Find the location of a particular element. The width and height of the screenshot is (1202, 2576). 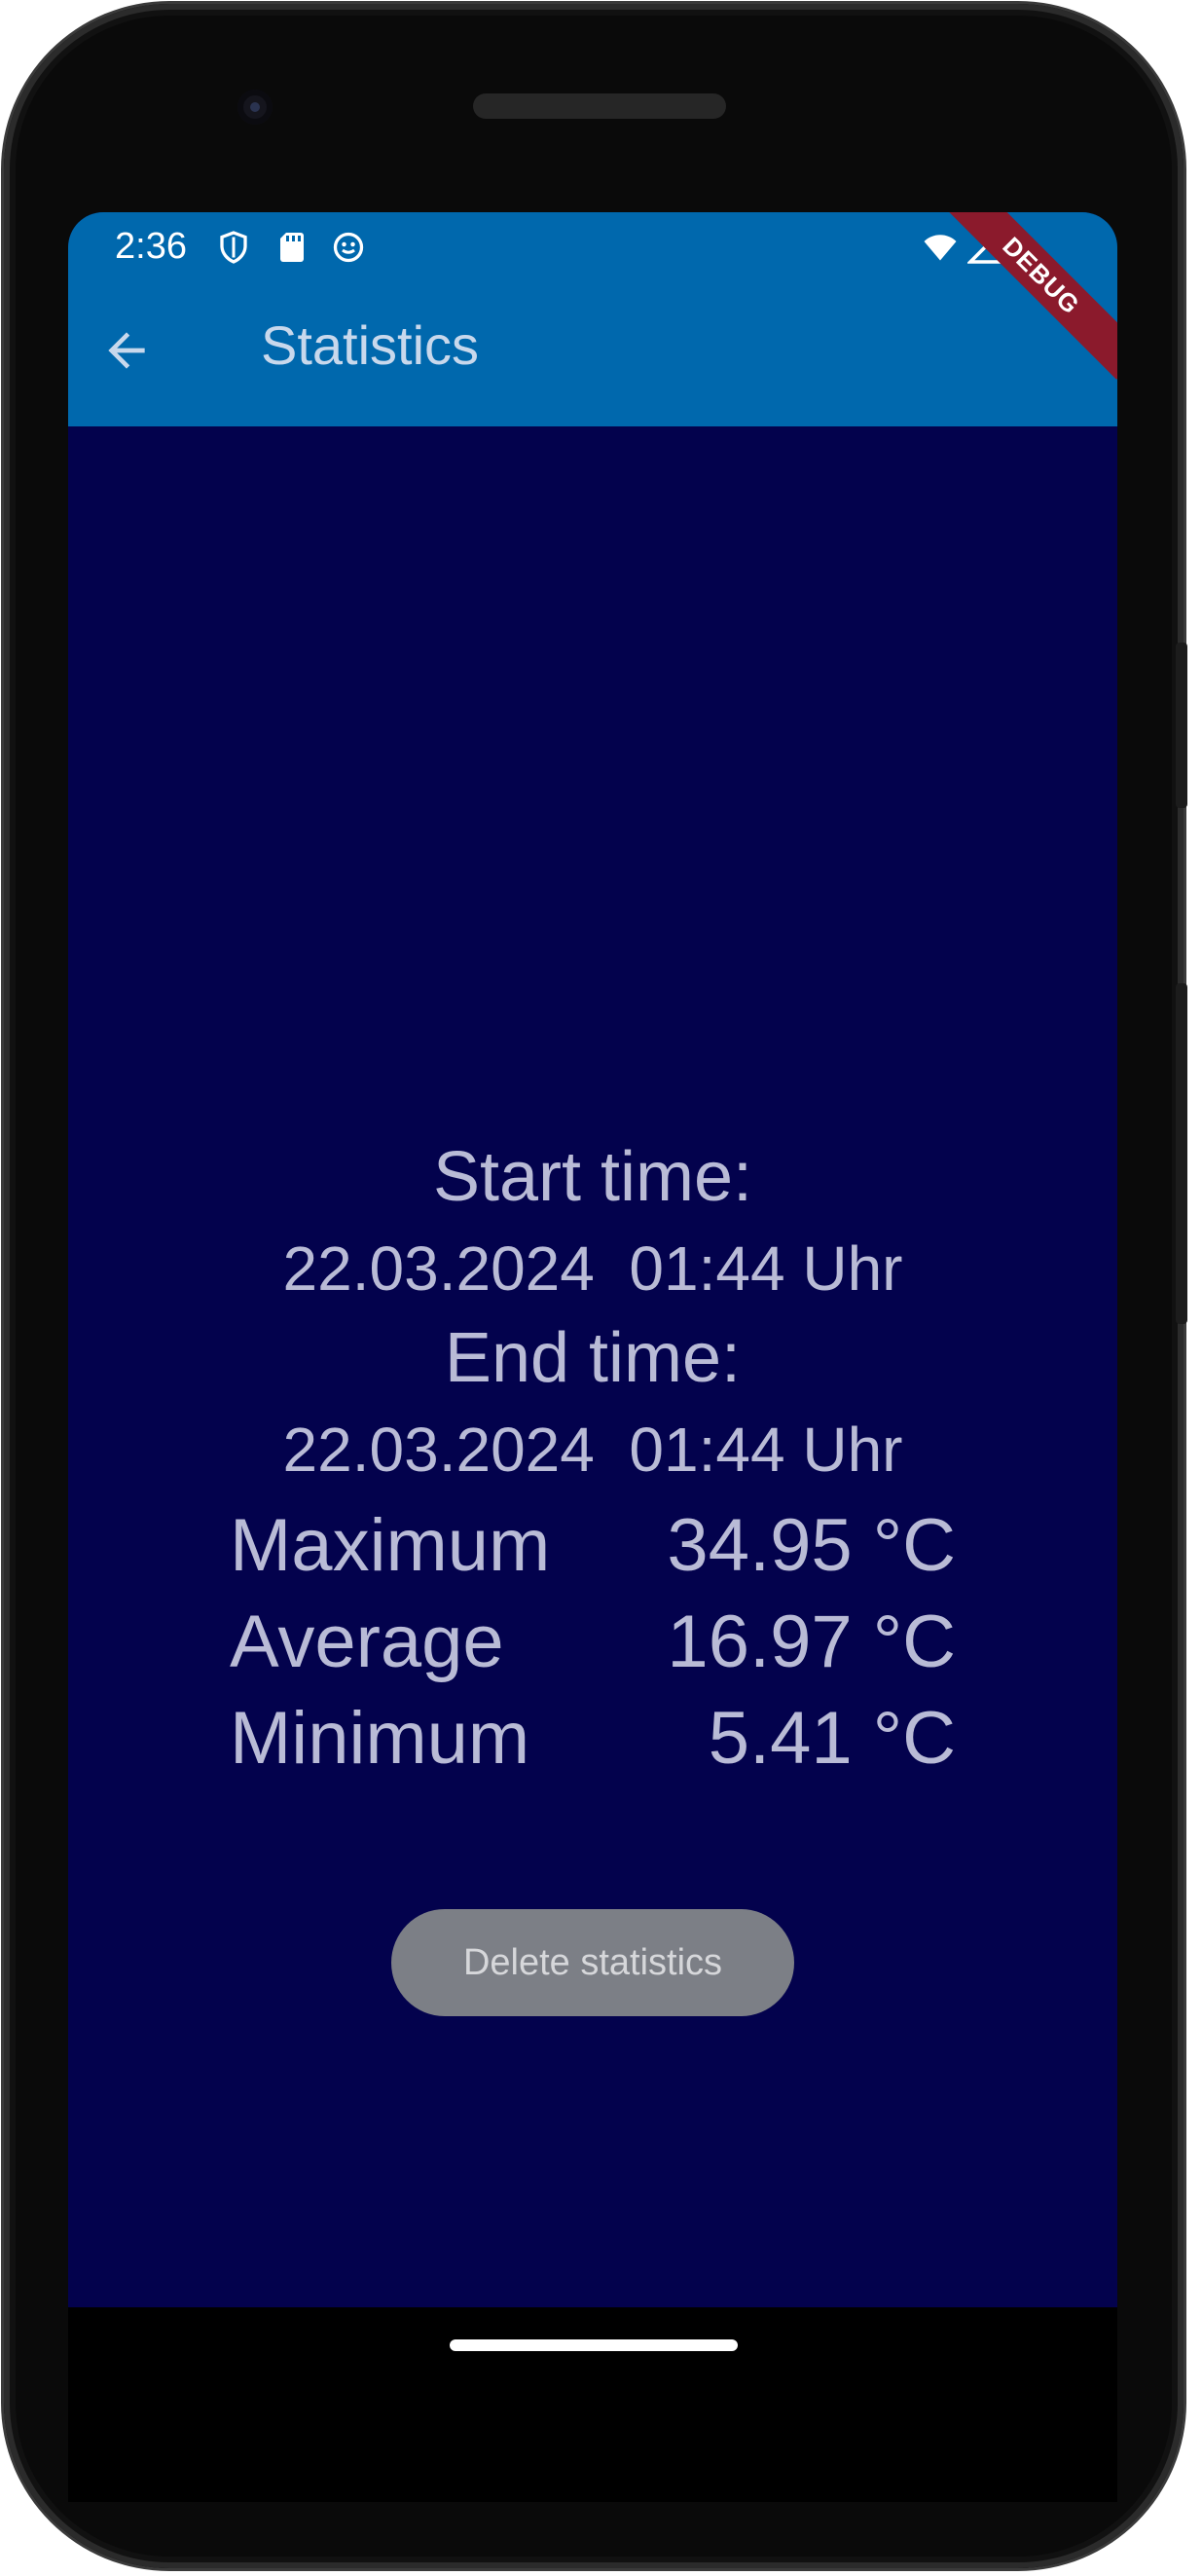

stat-name: Minimum is located at coordinates (380, 1738).